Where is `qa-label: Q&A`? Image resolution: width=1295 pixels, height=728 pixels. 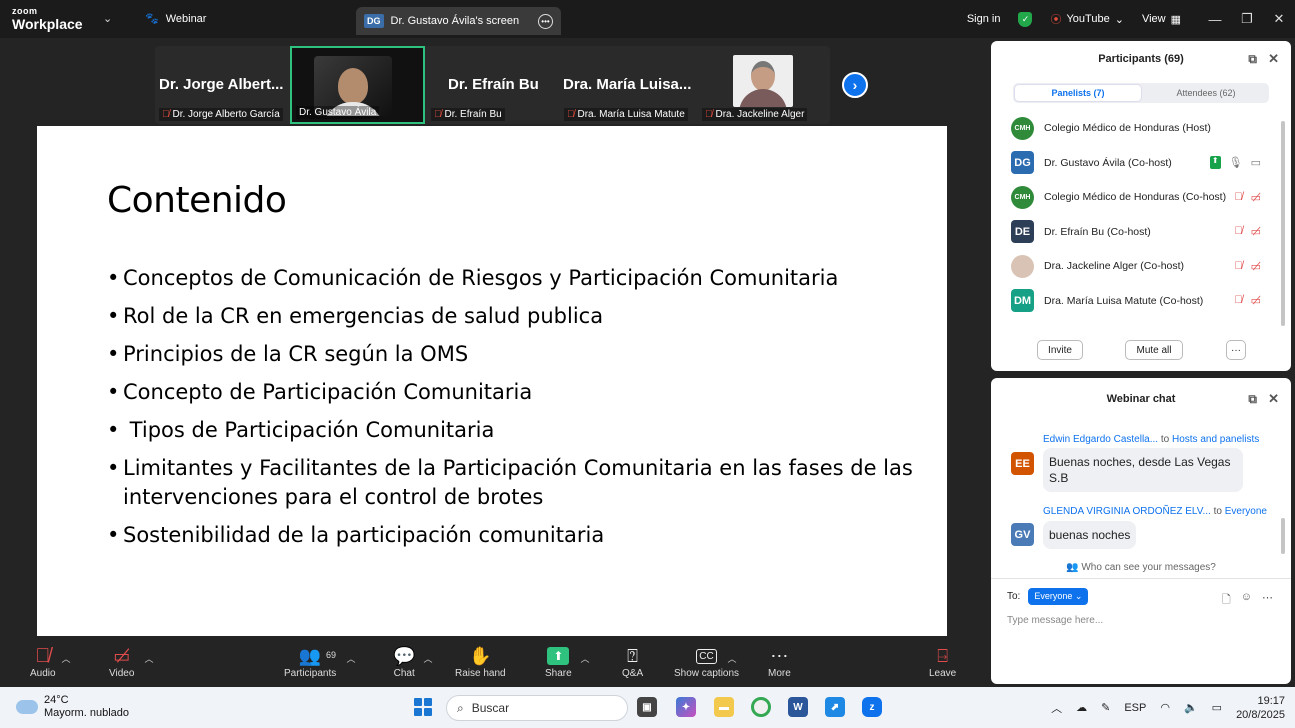 qa-label: Q&A is located at coordinates (633, 673).